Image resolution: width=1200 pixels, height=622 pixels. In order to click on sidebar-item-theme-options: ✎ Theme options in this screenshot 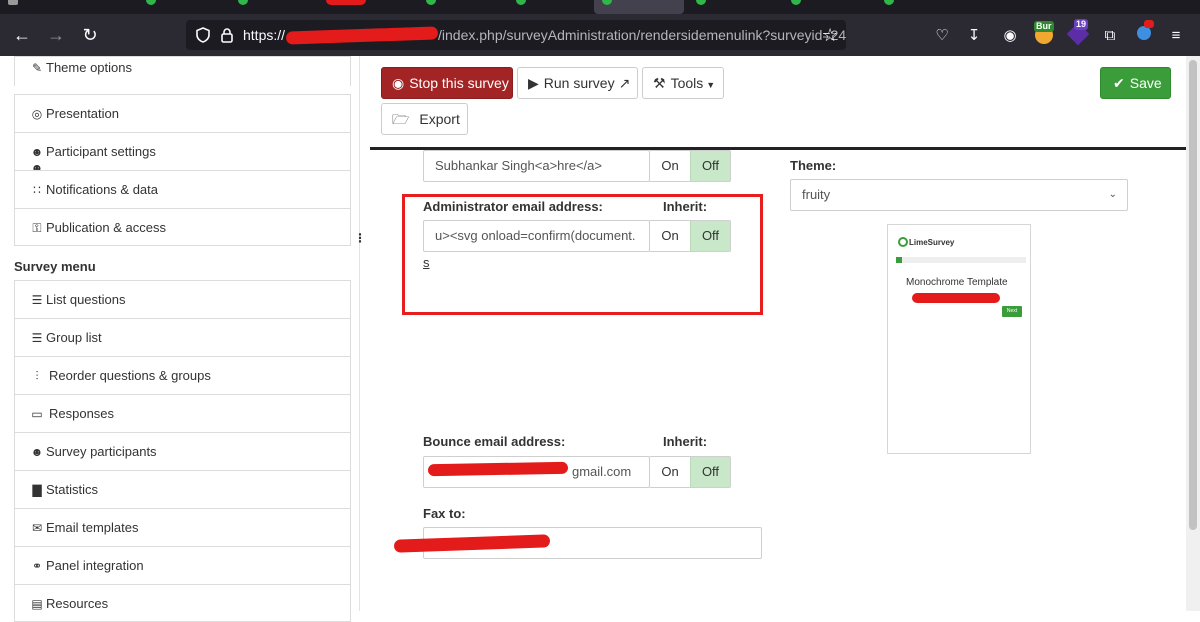, I will do `click(182, 71)`.